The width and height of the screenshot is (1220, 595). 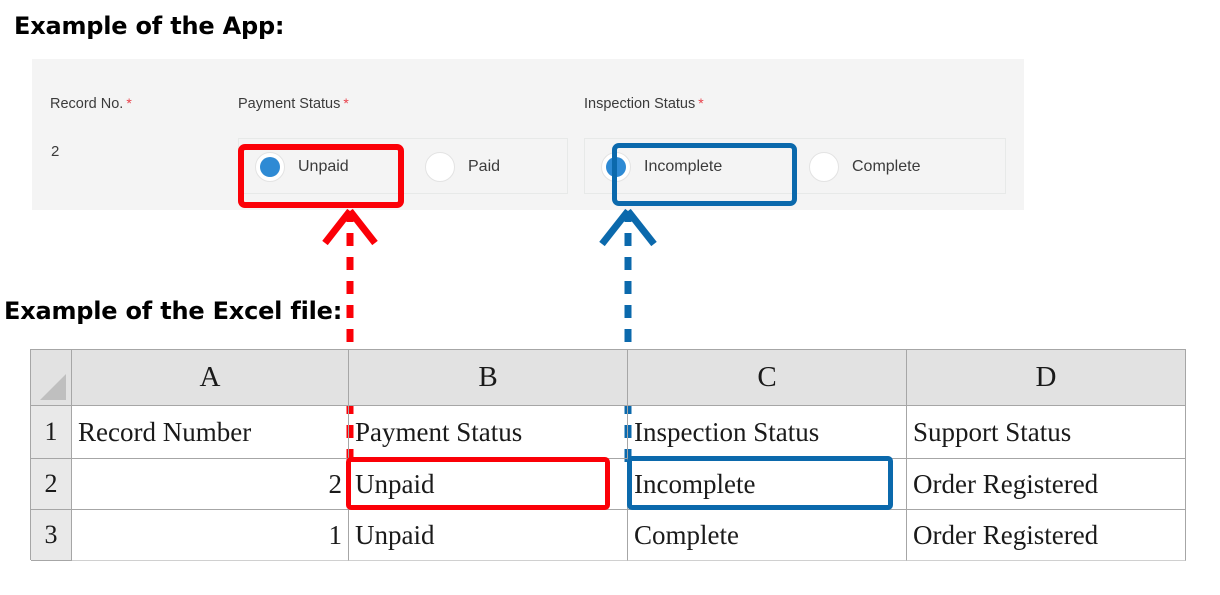 What do you see at coordinates (210, 432) in the screenshot?
I see `cell-a1: Record Number` at bounding box center [210, 432].